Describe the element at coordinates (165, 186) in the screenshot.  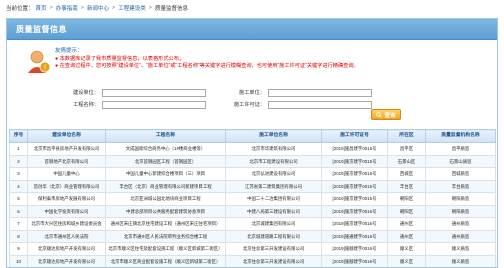
I see `cell-project: 丰台区（北京）商业管理有限公司新建项目工程` at that location.